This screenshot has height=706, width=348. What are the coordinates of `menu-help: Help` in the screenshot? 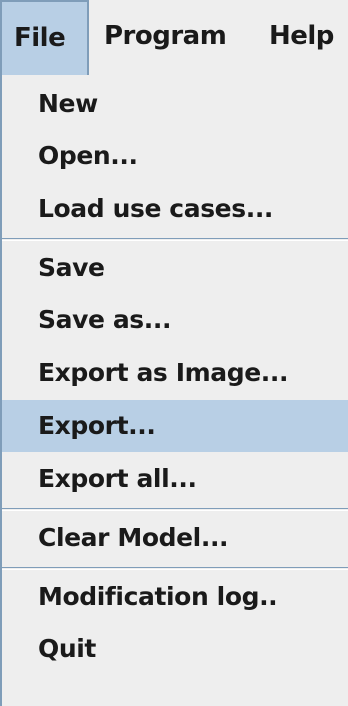 It's located at (301, 37).